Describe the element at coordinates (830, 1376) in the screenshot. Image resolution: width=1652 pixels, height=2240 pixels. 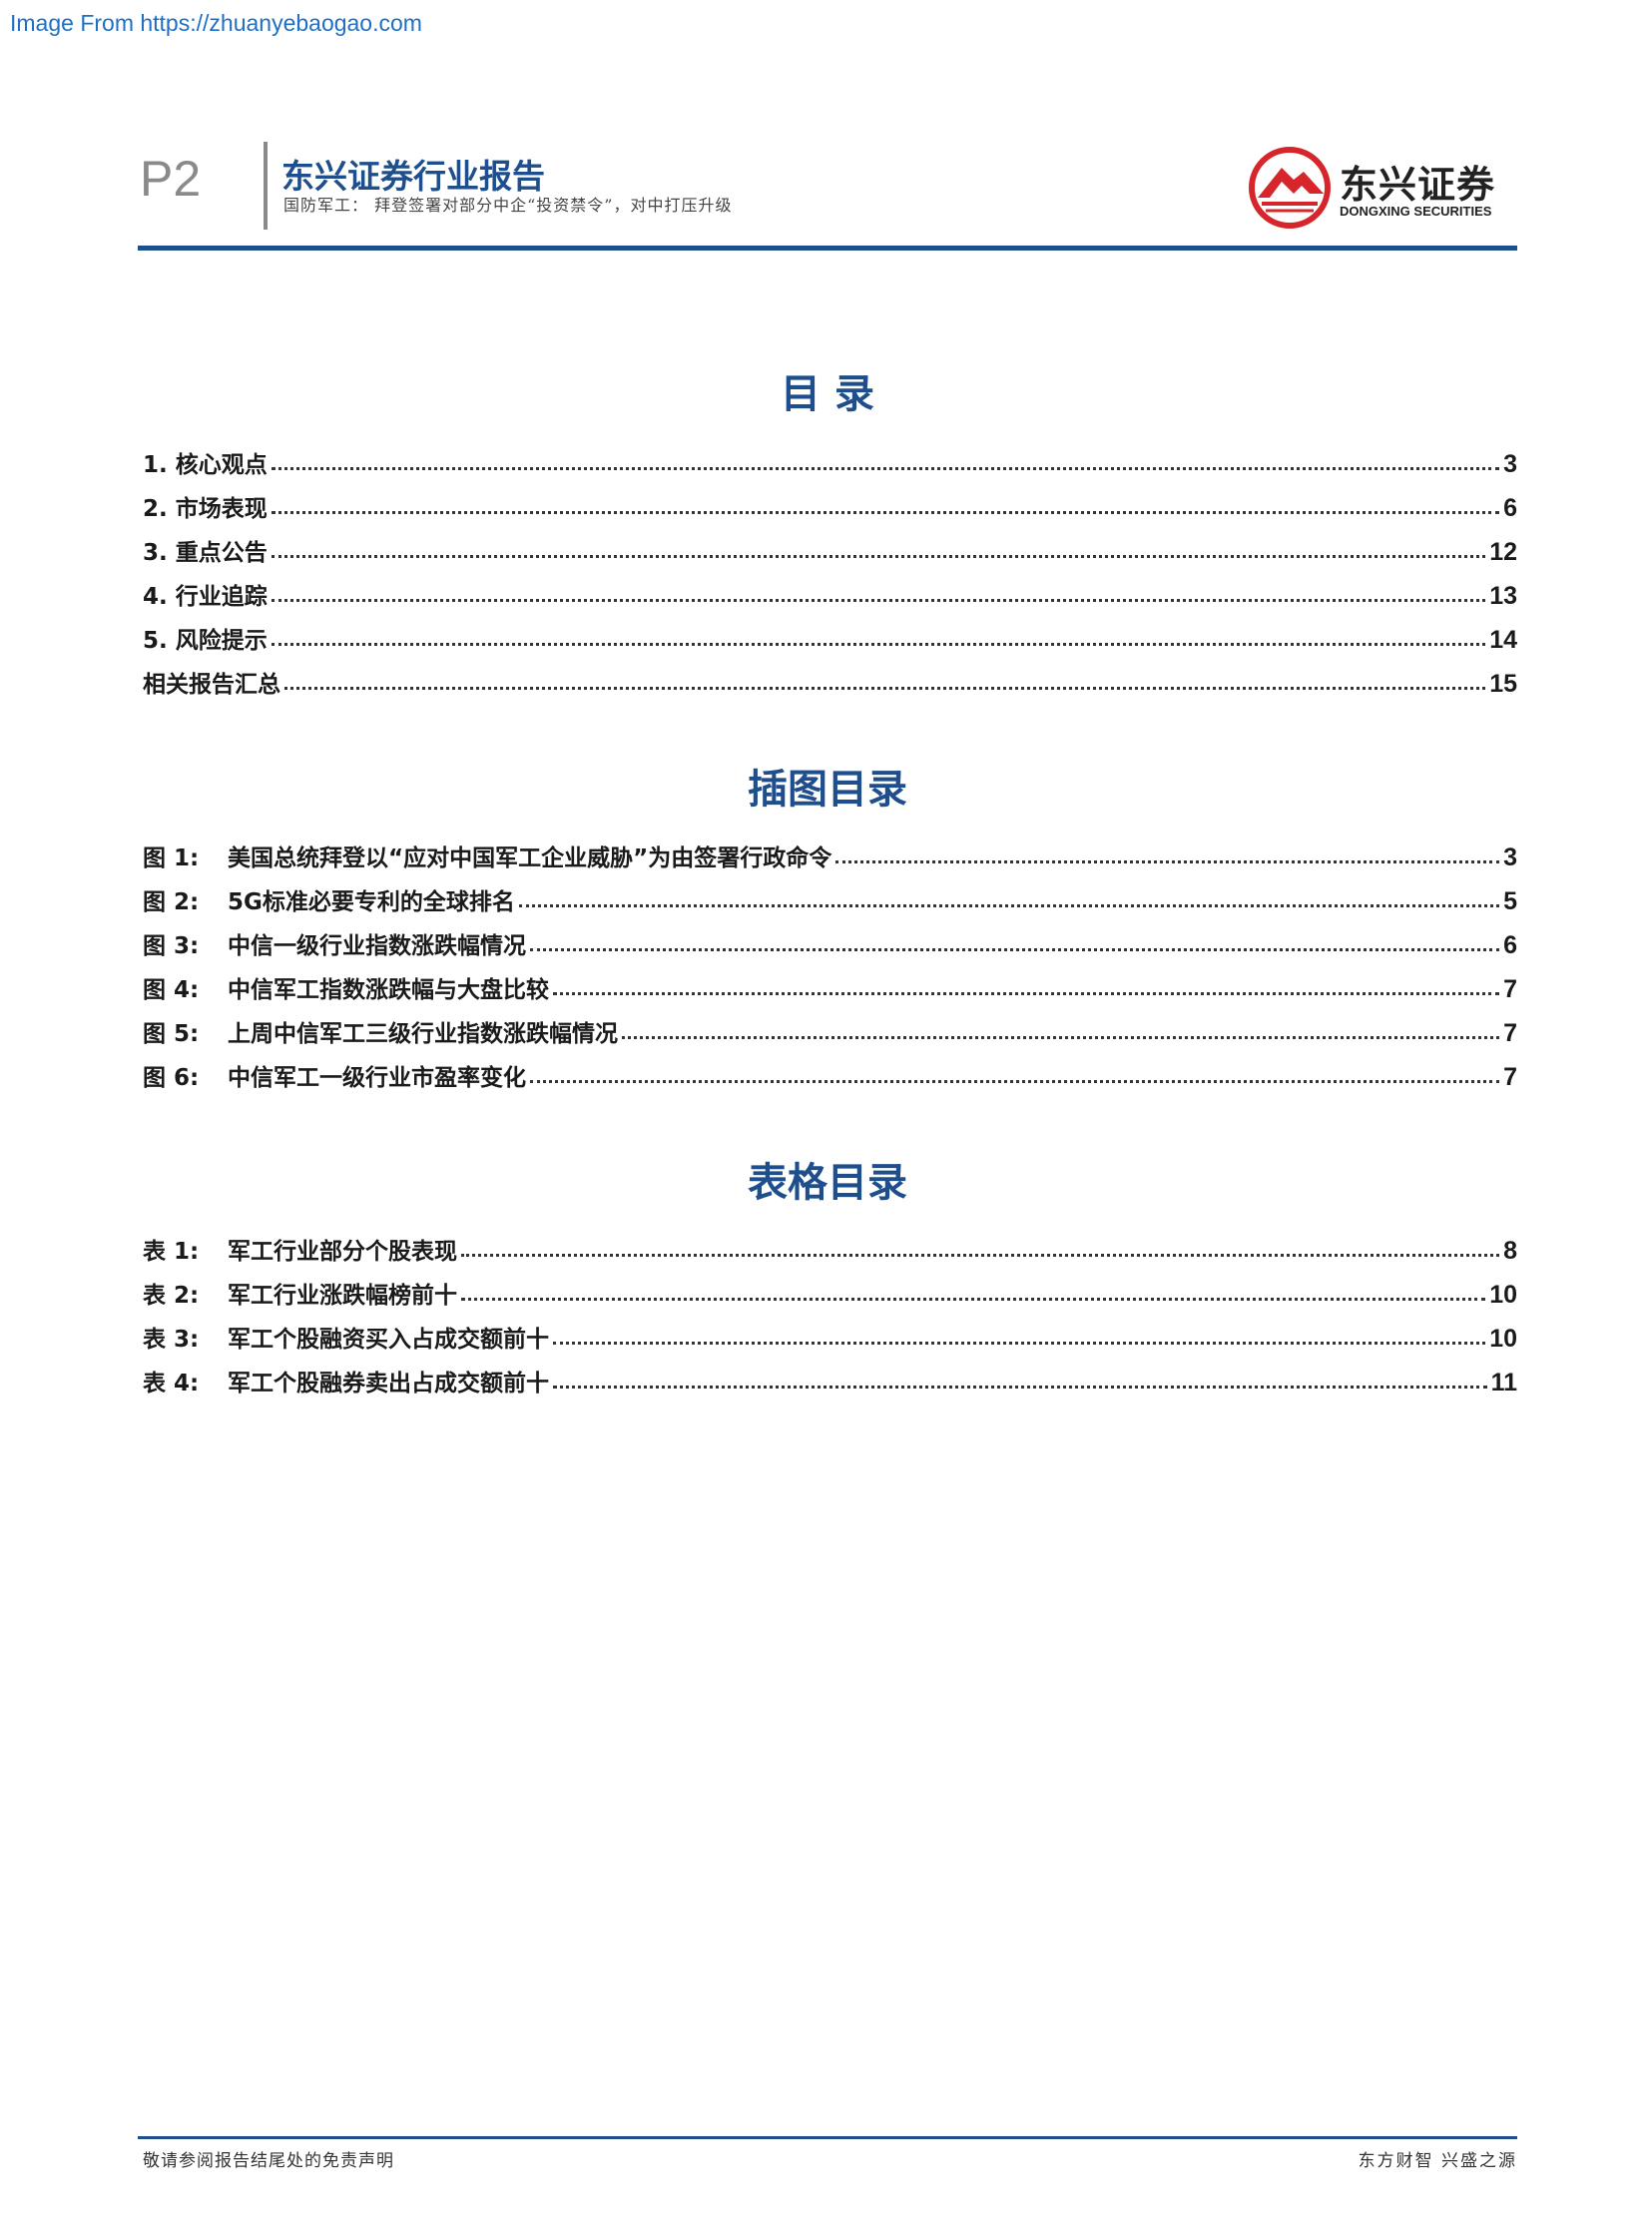
I see `table-item: 表 4: 军工个股融券卖出占成交额前十 11` at that location.